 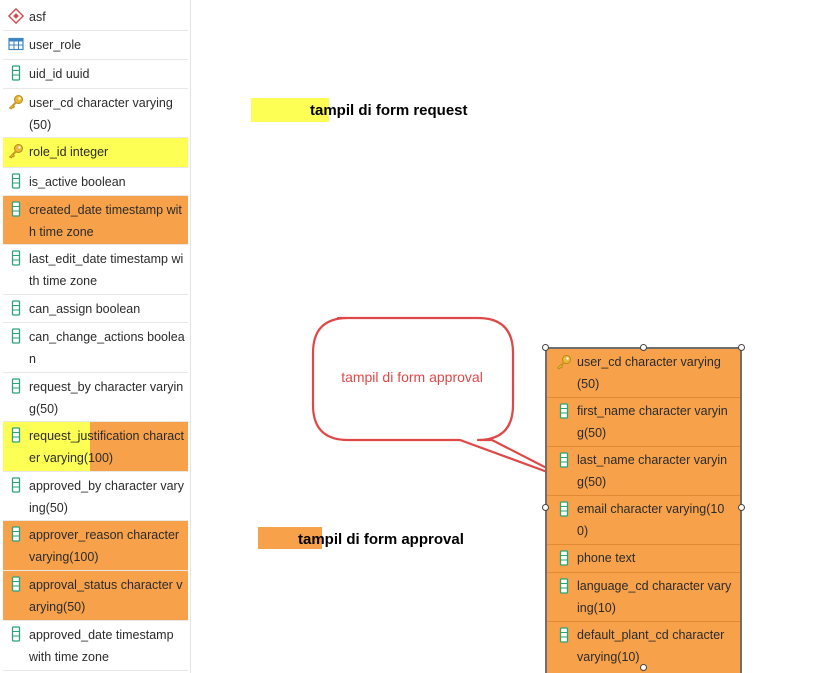 What do you see at coordinates (106, 270) in the screenshot?
I see `list-item-label: last_edit_date timestamp with time zone` at bounding box center [106, 270].